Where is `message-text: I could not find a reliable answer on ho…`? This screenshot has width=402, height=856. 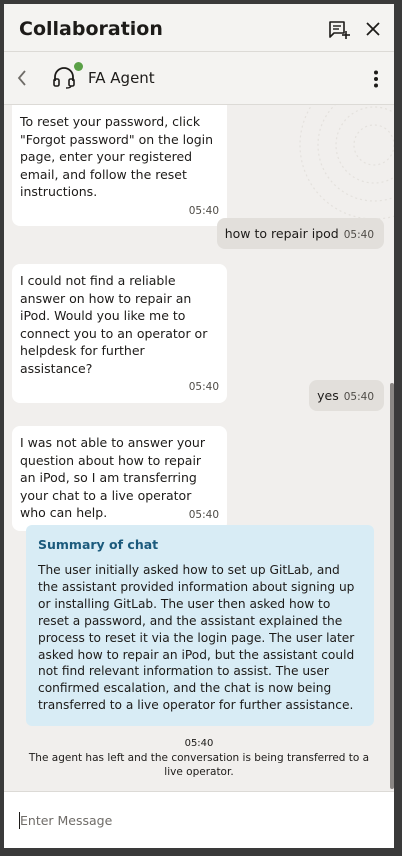
message-text: I could not find a reliable answer on ho… is located at coordinates (114, 324).